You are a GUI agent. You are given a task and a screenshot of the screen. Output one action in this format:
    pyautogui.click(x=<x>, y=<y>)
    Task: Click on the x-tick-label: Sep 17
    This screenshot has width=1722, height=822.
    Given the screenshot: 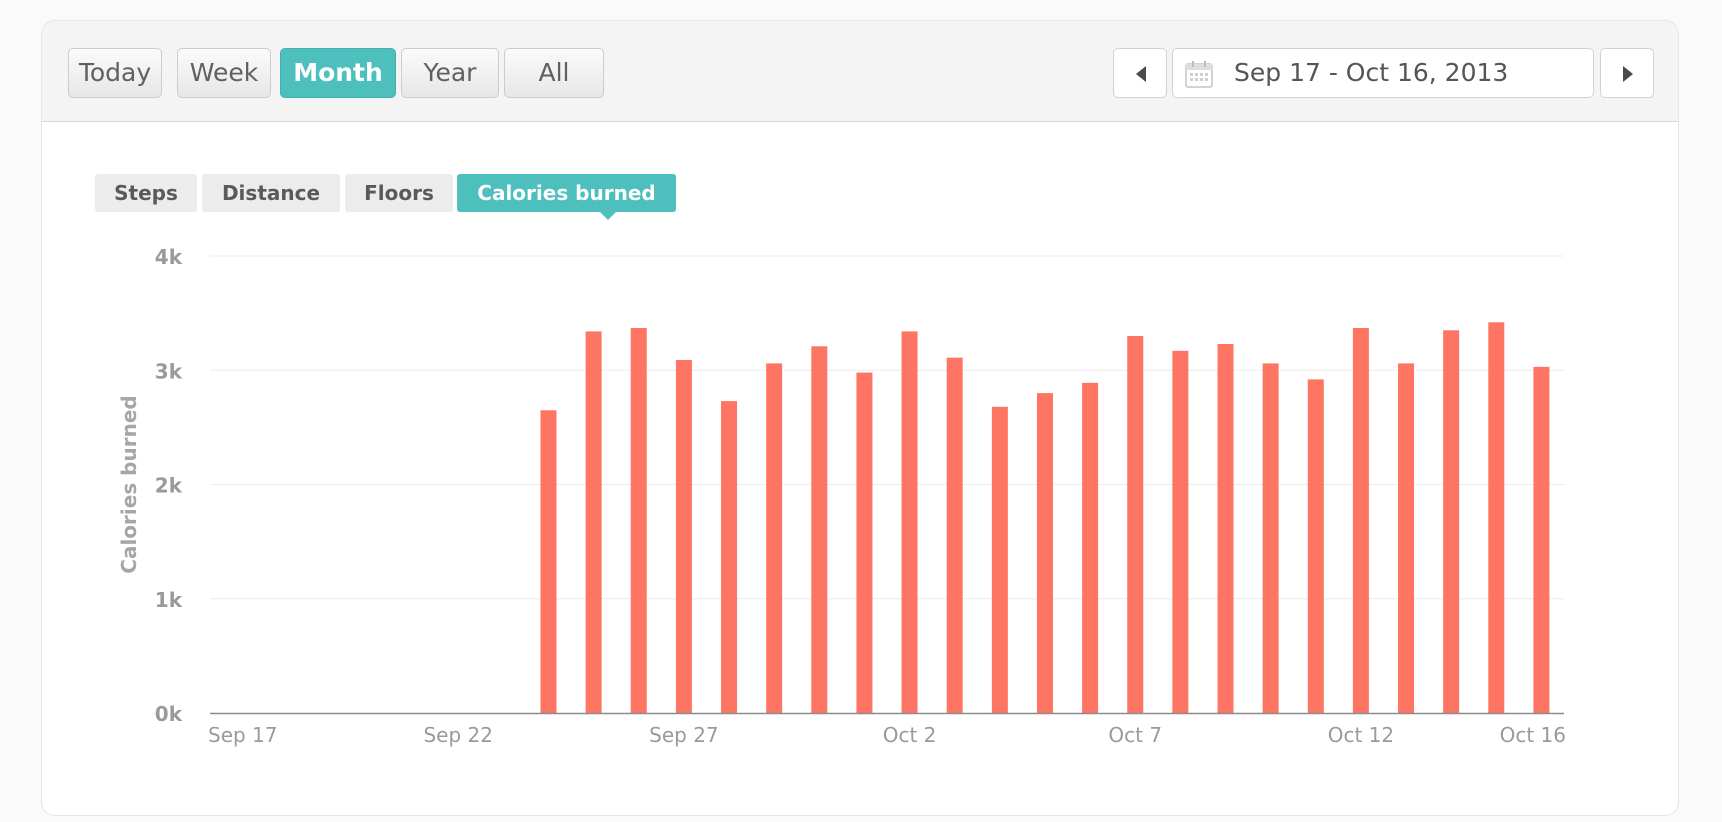 What is the action you would take?
    pyautogui.click(x=243, y=735)
    